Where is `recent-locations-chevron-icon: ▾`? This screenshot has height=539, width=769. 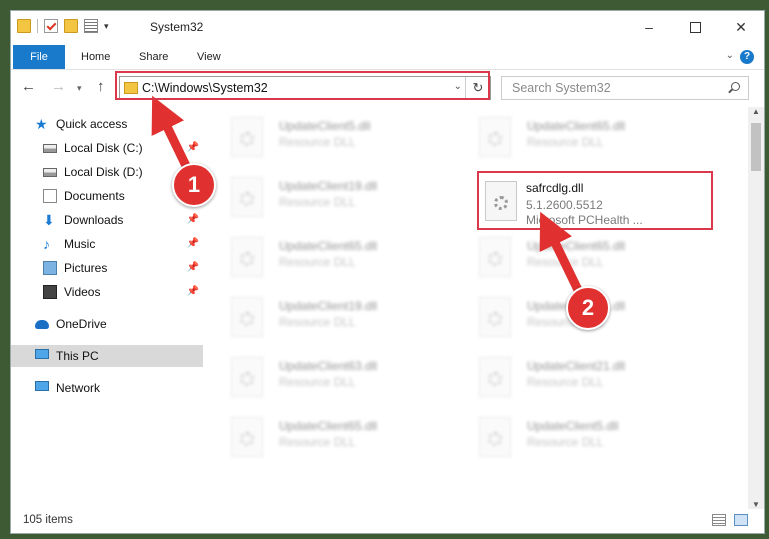
recent-locations-chevron-icon: ▾ is located at coordinates (79, 88).